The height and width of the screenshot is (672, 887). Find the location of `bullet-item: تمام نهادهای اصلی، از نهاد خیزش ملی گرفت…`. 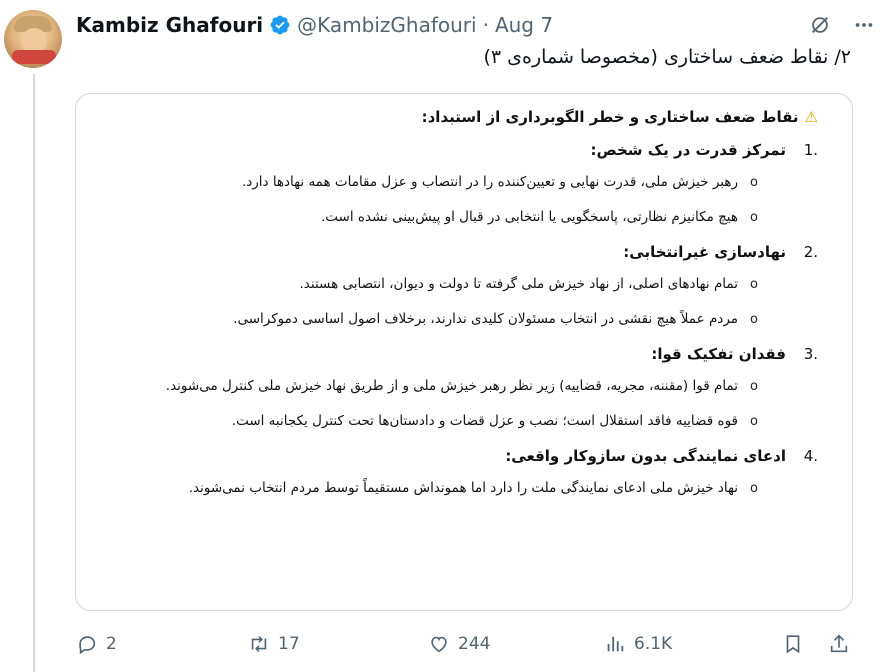

bullet-item: تمام نهادهای اصلی، از نهاد خیزش ملی گرفت… is located at coordinates (443, 284).